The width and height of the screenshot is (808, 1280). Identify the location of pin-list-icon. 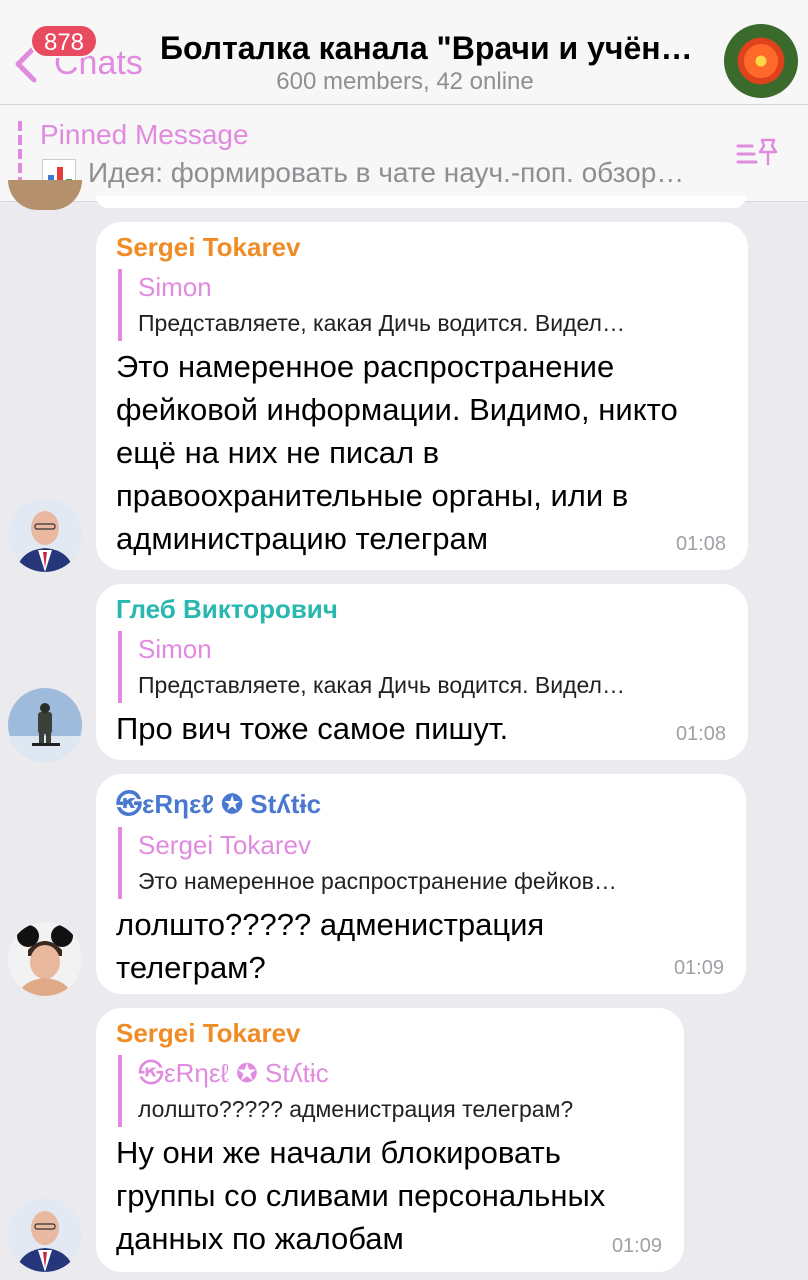
(758, 153).